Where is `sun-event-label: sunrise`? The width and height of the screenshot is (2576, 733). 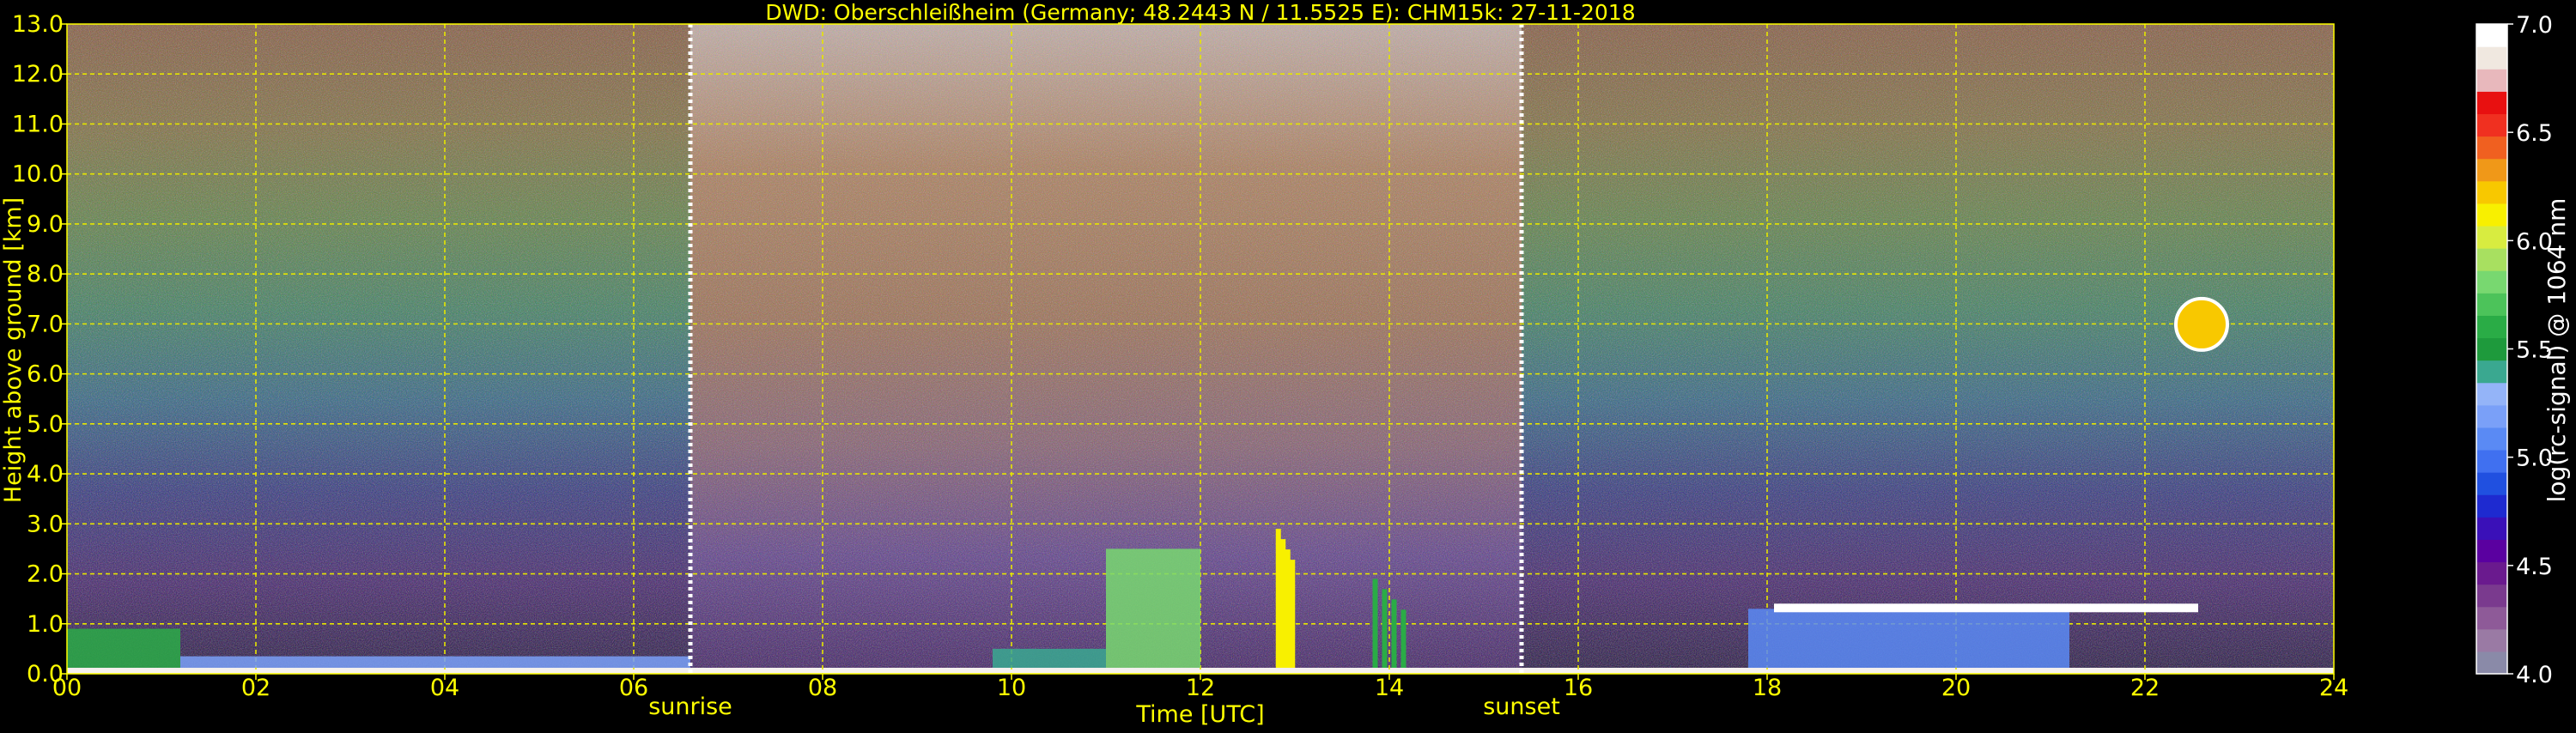 sun-event-label: sunrise is located at coordinates (690, 707).